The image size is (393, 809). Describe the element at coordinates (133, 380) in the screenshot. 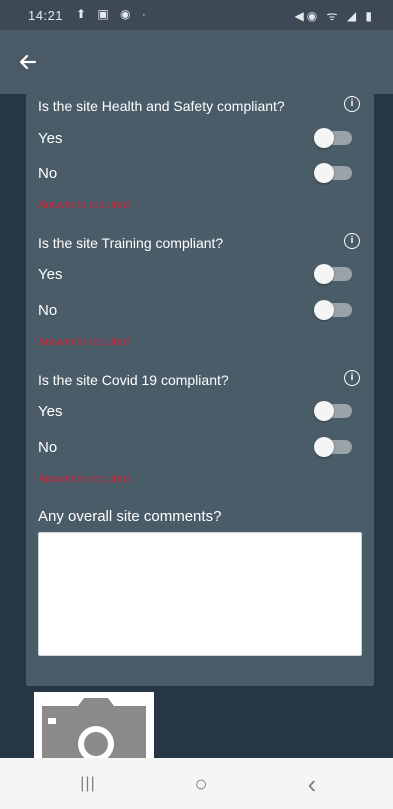

I see `question-covid: Is the site Covid 19 compliant?` at that location.